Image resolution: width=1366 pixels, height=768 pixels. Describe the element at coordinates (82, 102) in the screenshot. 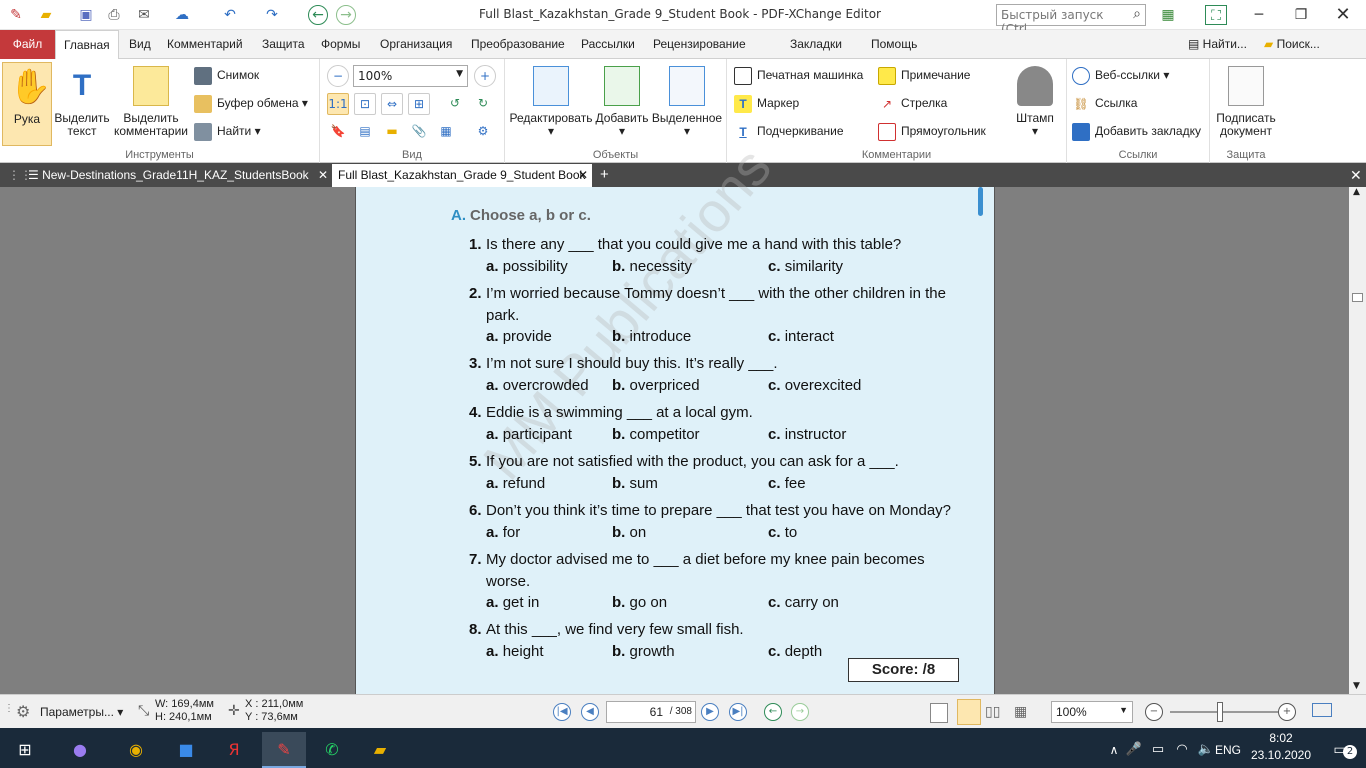

I see `select-text-button: T Выделить текст` at that location.